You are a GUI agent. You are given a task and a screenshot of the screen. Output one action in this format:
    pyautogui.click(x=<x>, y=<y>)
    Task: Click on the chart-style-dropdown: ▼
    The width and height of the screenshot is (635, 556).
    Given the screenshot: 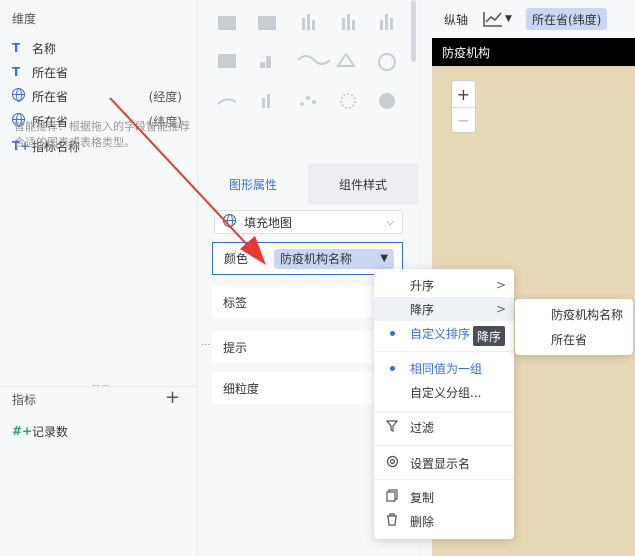 What is the action you would take?
    pyautogui.click(x=497, y=19)
    